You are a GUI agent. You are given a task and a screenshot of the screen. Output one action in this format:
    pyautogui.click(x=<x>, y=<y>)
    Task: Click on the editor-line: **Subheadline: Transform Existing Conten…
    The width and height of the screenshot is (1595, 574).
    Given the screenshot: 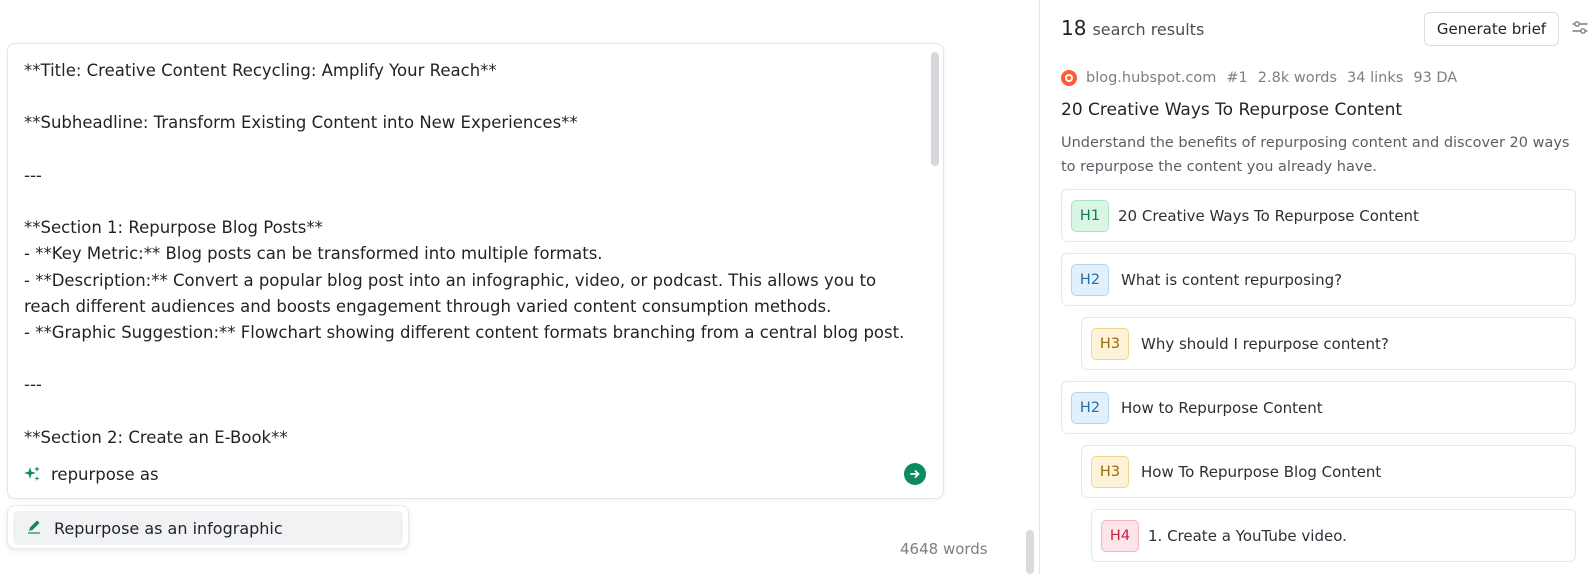 What is the action you would take?
    pyautogui.click(x=301, y=123)
    